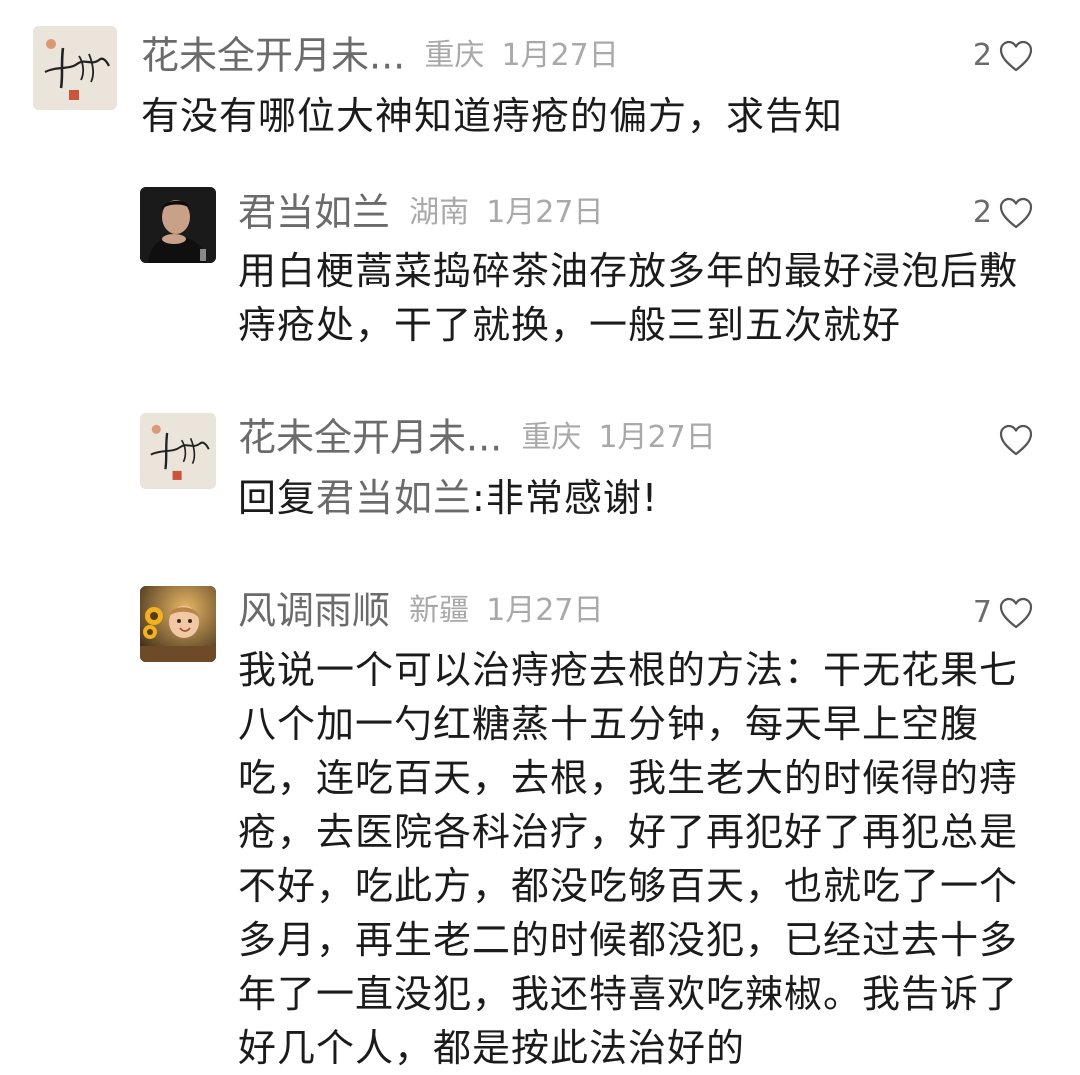  I want to click on like-button: 7, so click(1003, 613).